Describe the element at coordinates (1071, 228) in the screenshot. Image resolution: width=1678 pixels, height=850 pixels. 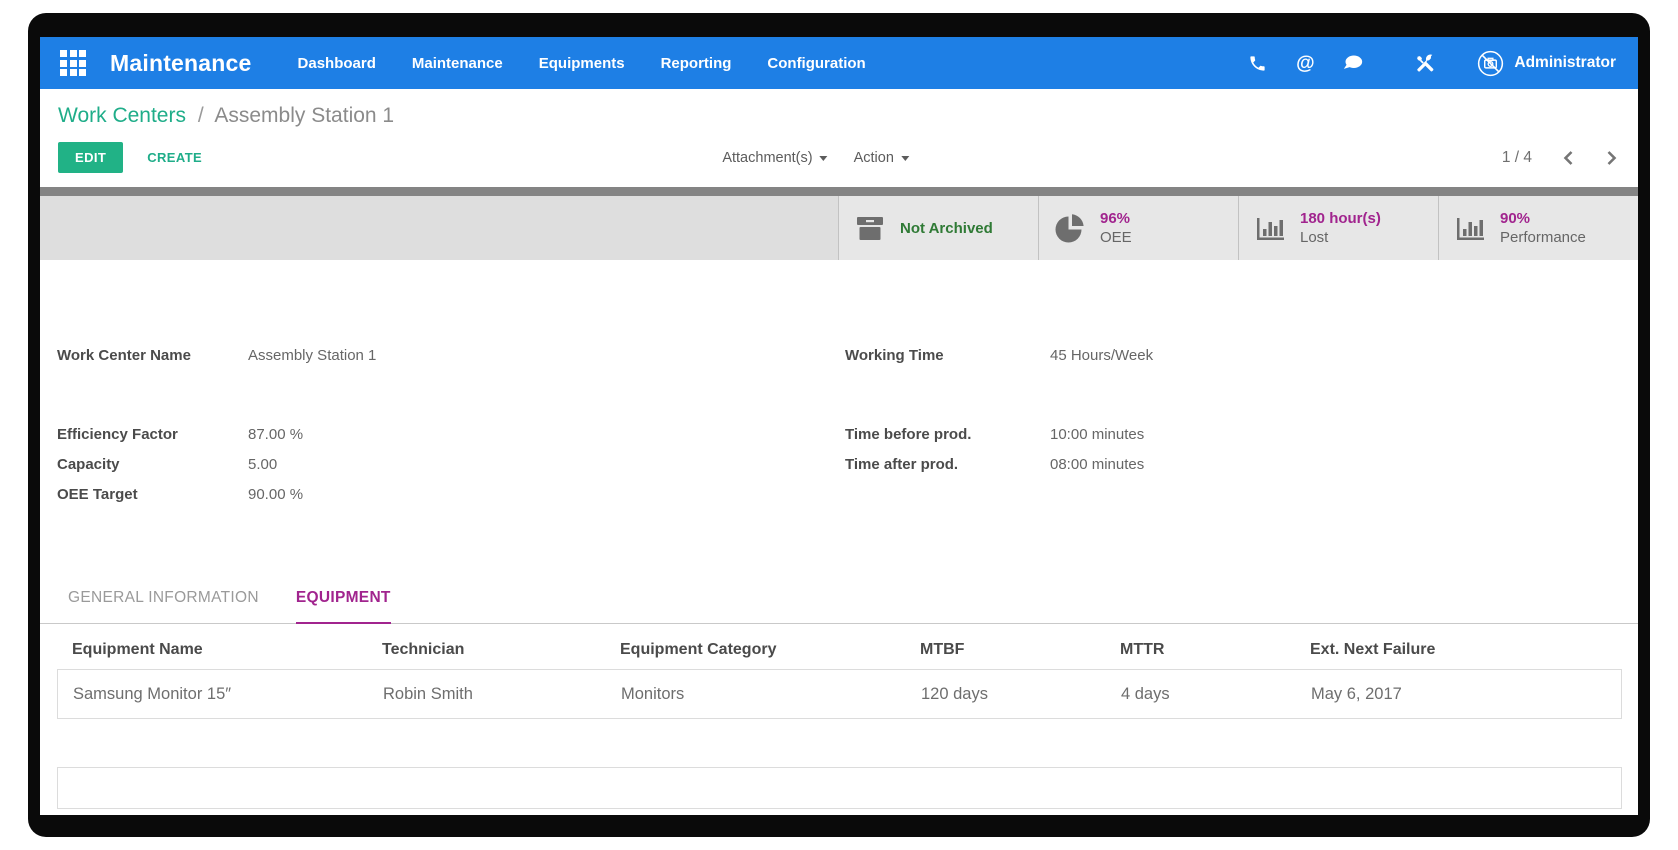
I see `pie-chart-icon` at that location.